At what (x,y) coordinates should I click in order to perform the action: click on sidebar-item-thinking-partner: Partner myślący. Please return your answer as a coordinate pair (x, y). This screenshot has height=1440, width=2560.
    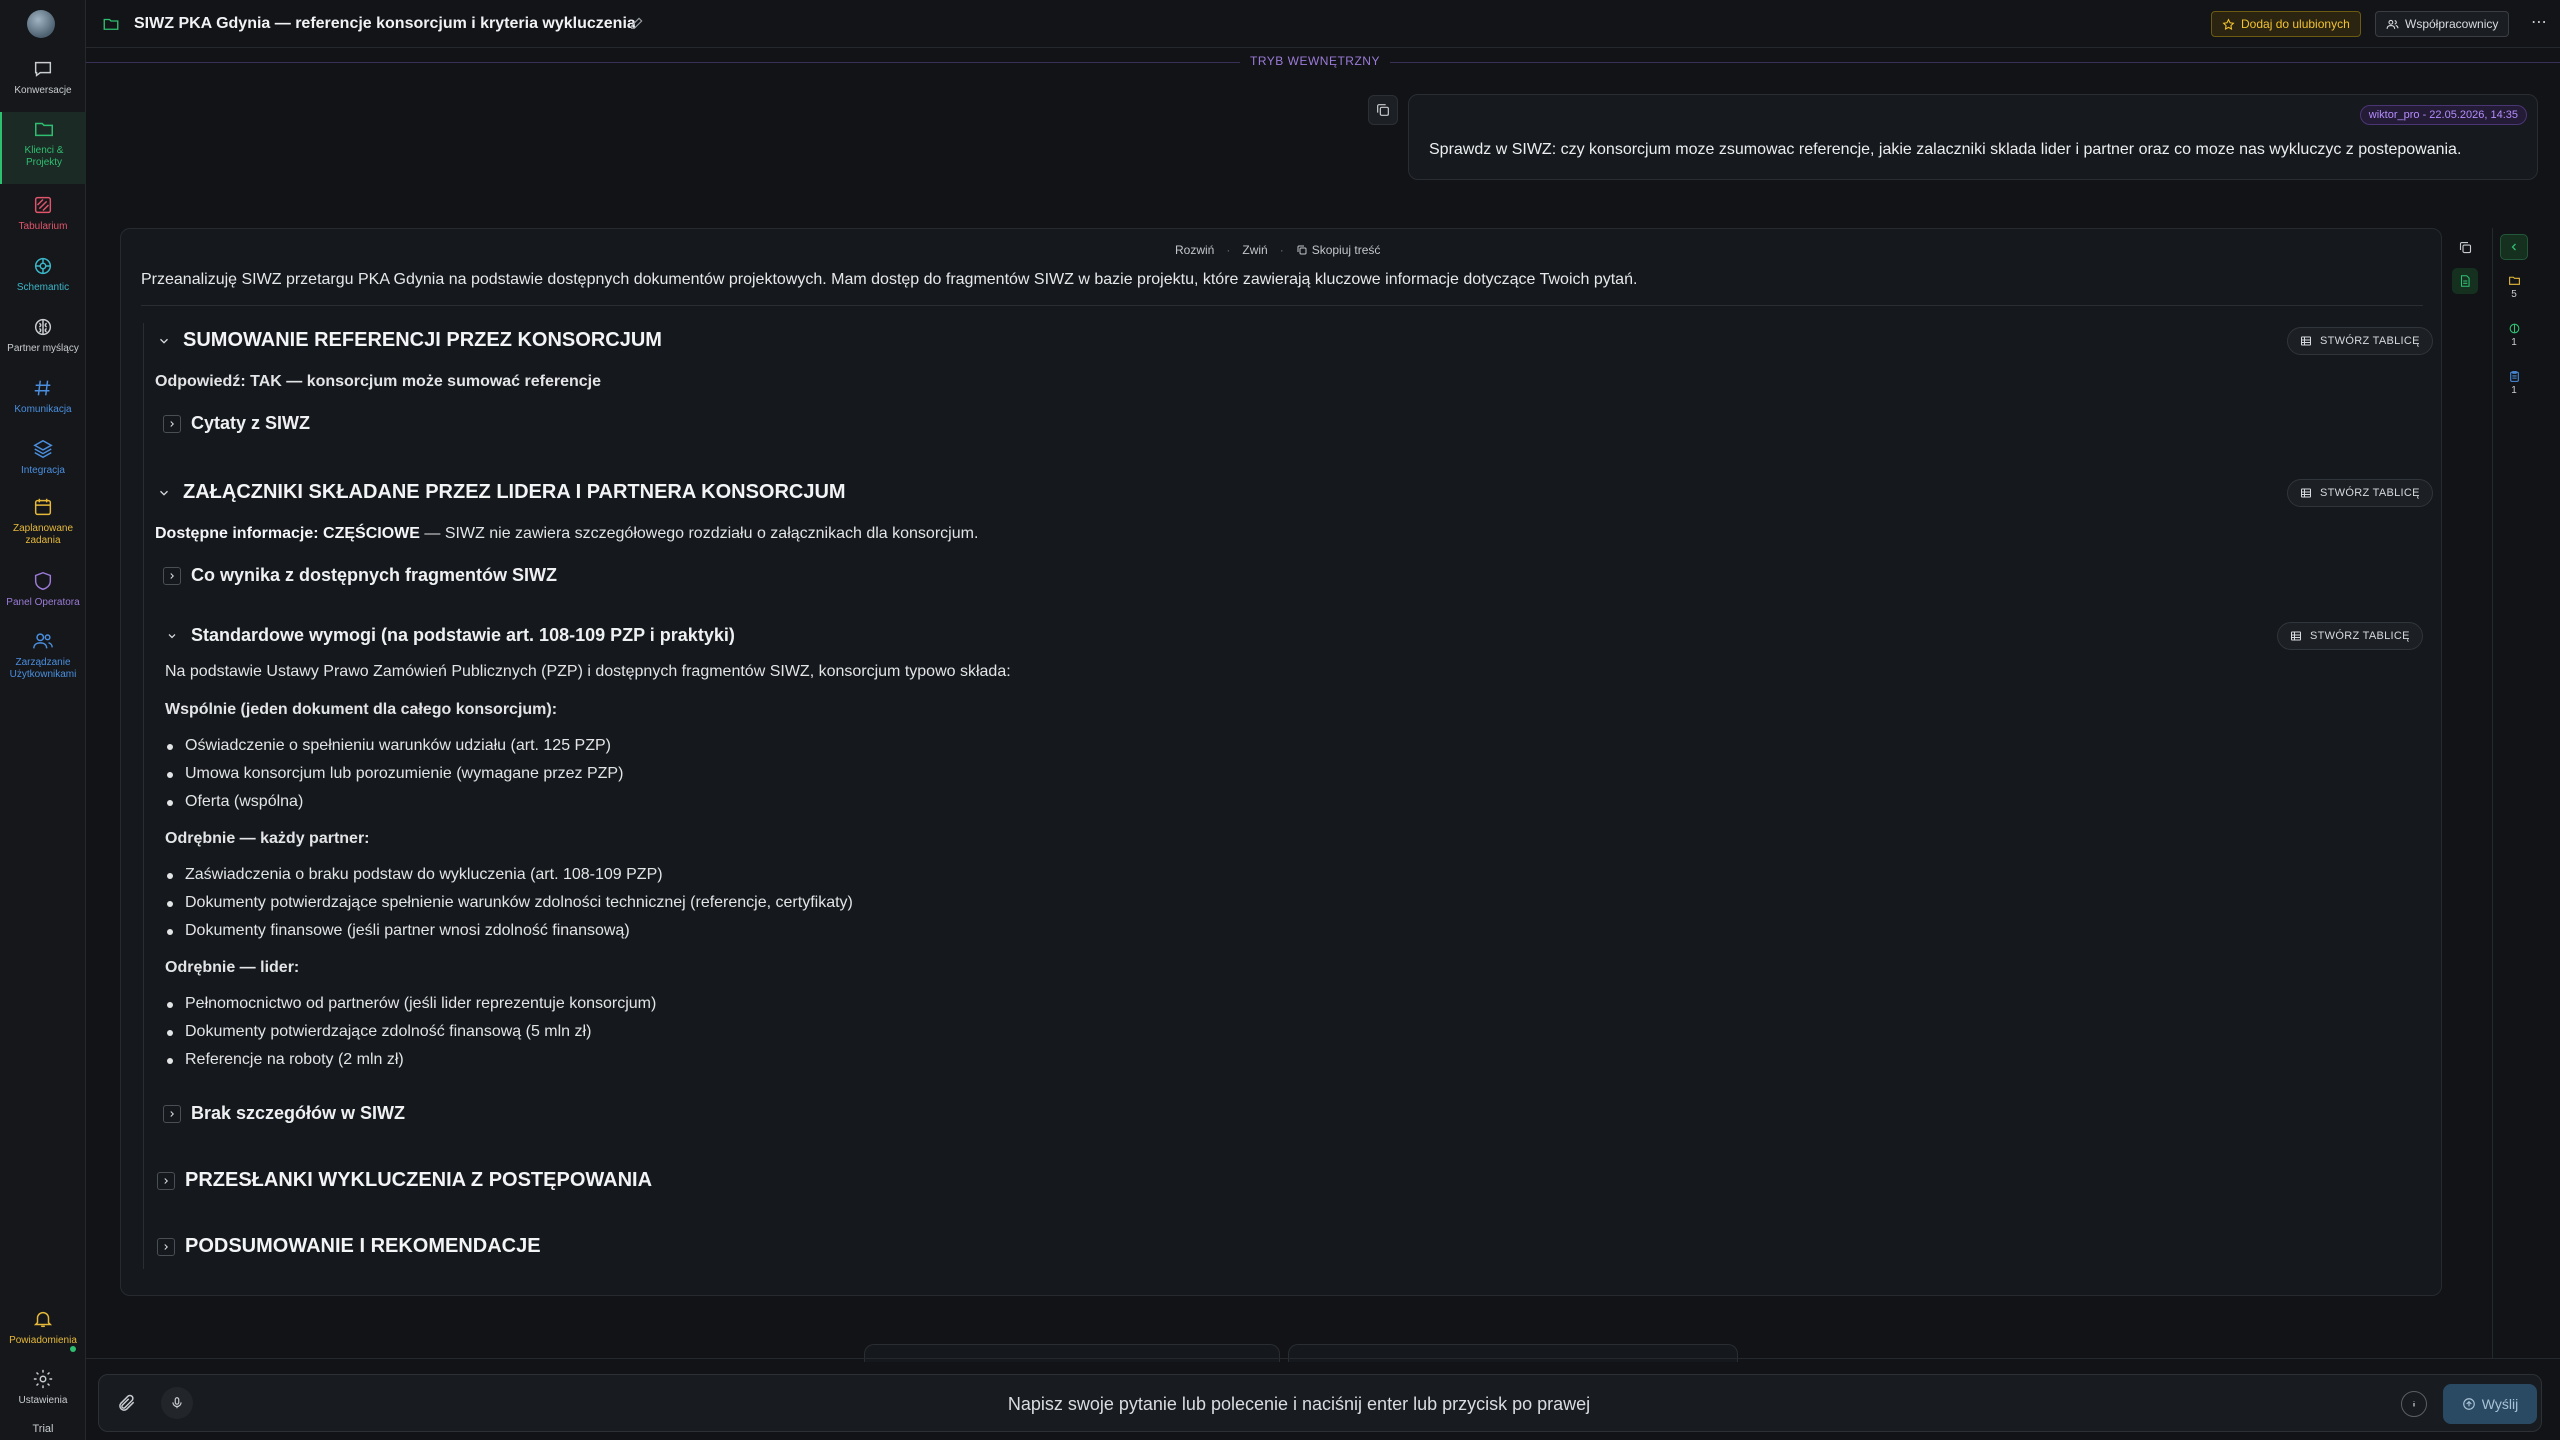
    Looking at the image, I should click on (43, 335).